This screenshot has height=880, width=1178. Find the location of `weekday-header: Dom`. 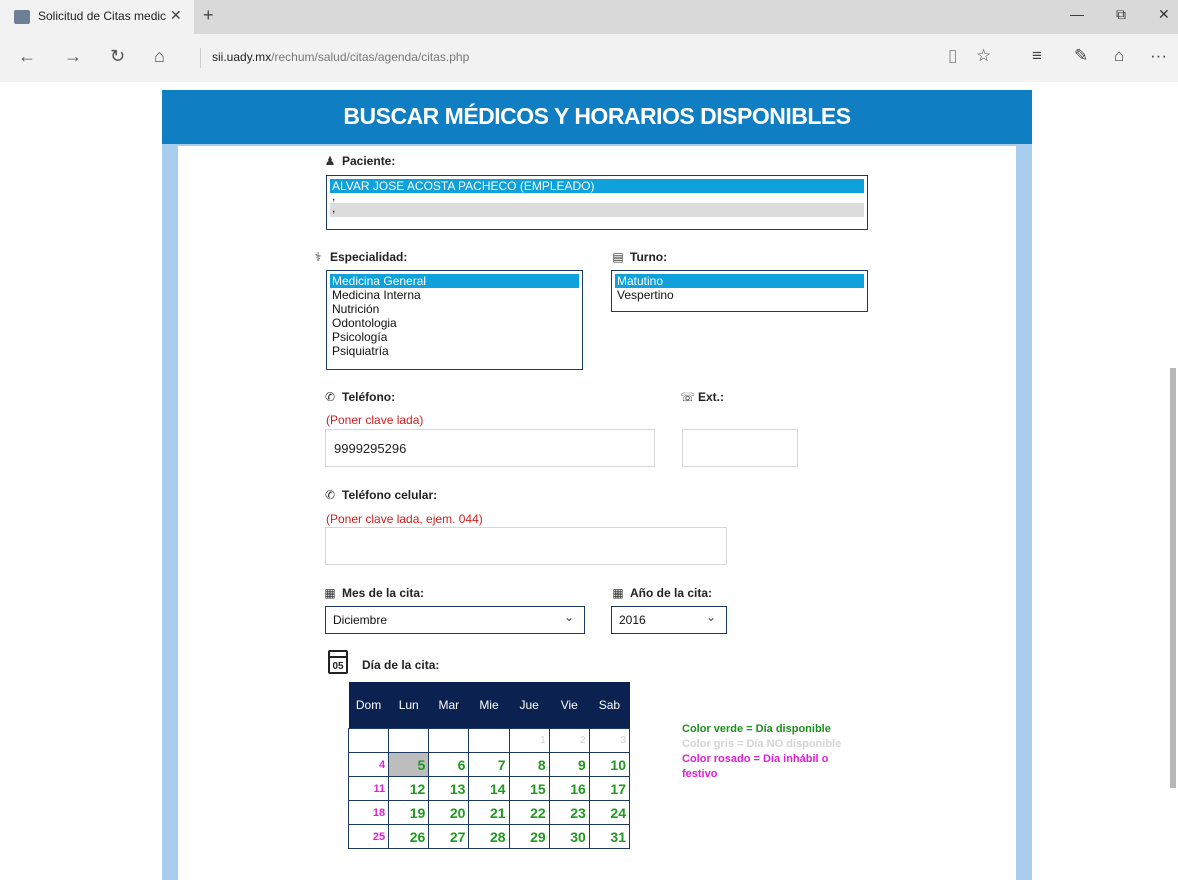

weekday-header: Dom is located at coordinates (368, 705).